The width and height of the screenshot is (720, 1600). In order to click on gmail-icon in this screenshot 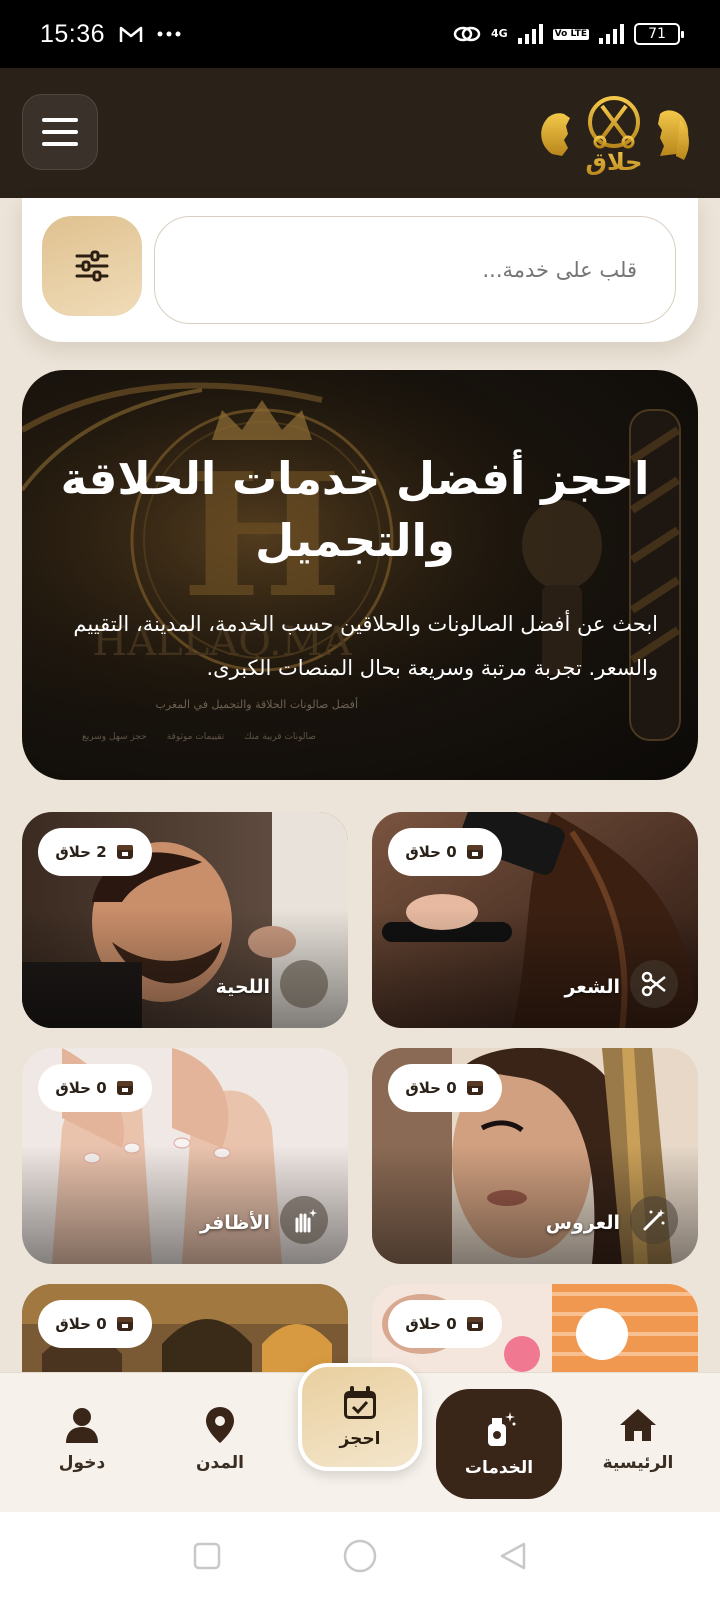, I will do `click(131, 34)`.